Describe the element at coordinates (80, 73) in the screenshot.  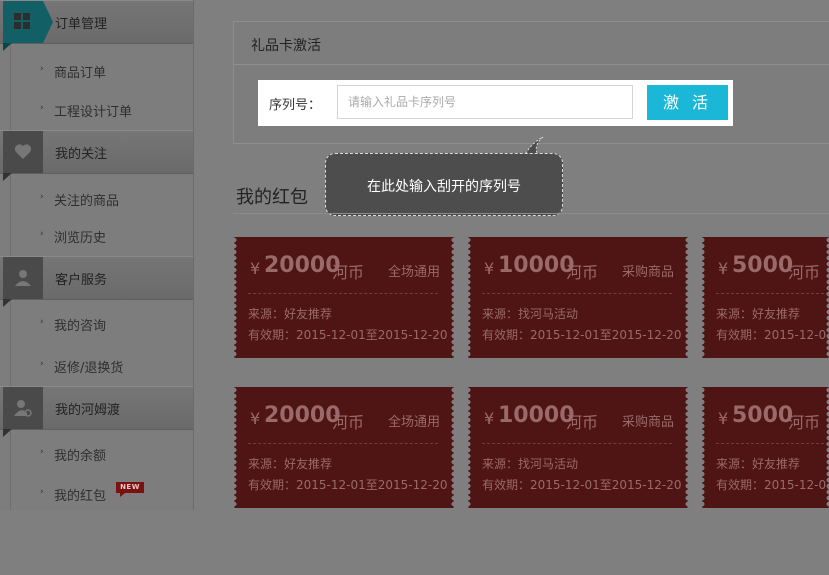
I see `sidebar-item-label: 商品订单` at that location.